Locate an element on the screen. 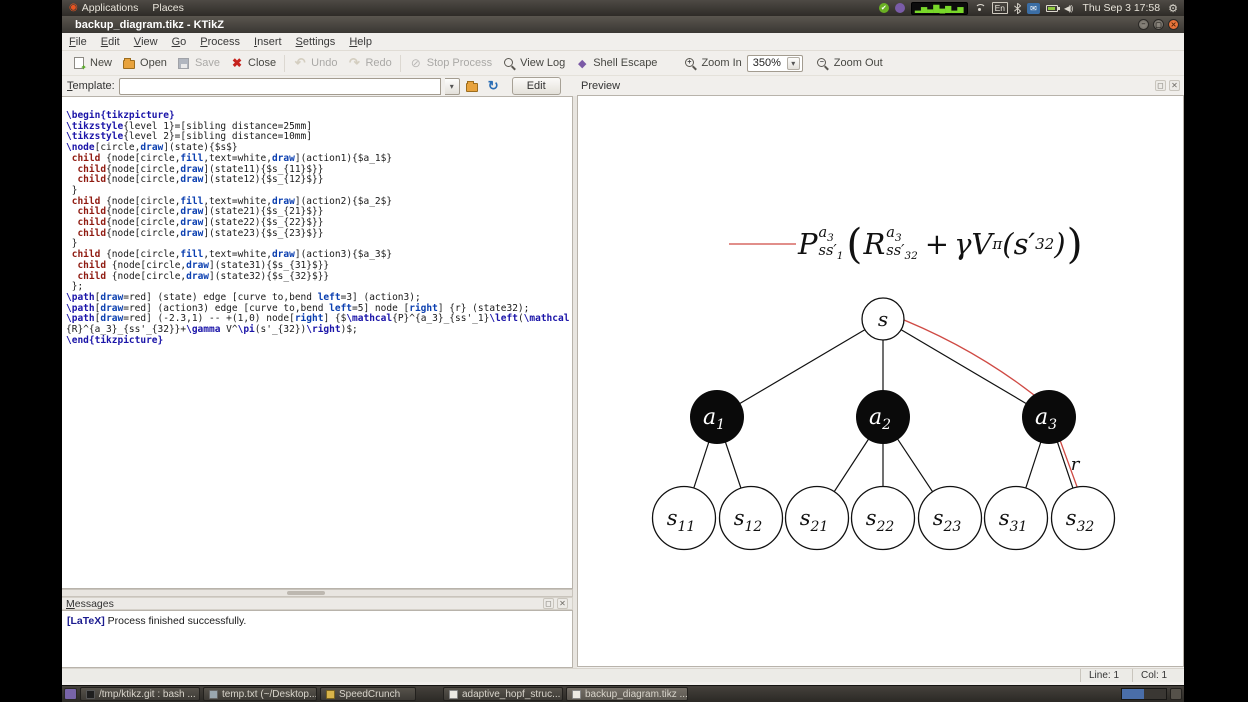  editor-horizontal-scrollbar is located at coordinates (317, 593).